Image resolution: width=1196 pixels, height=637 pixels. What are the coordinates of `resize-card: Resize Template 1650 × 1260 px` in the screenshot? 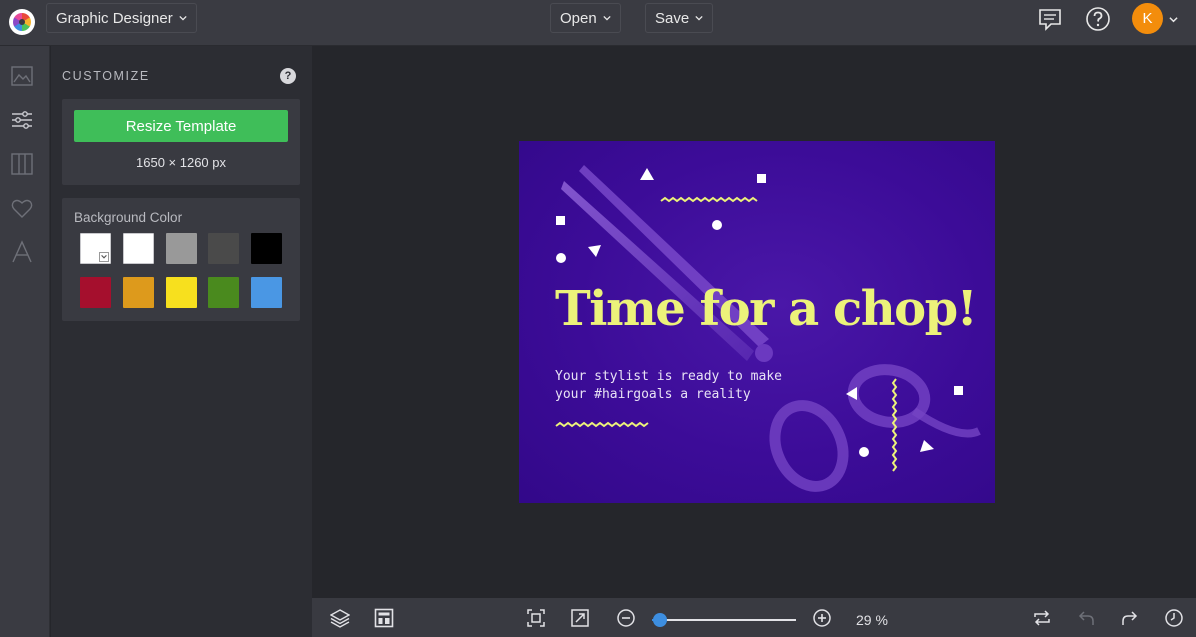 It's located at (181, 142).